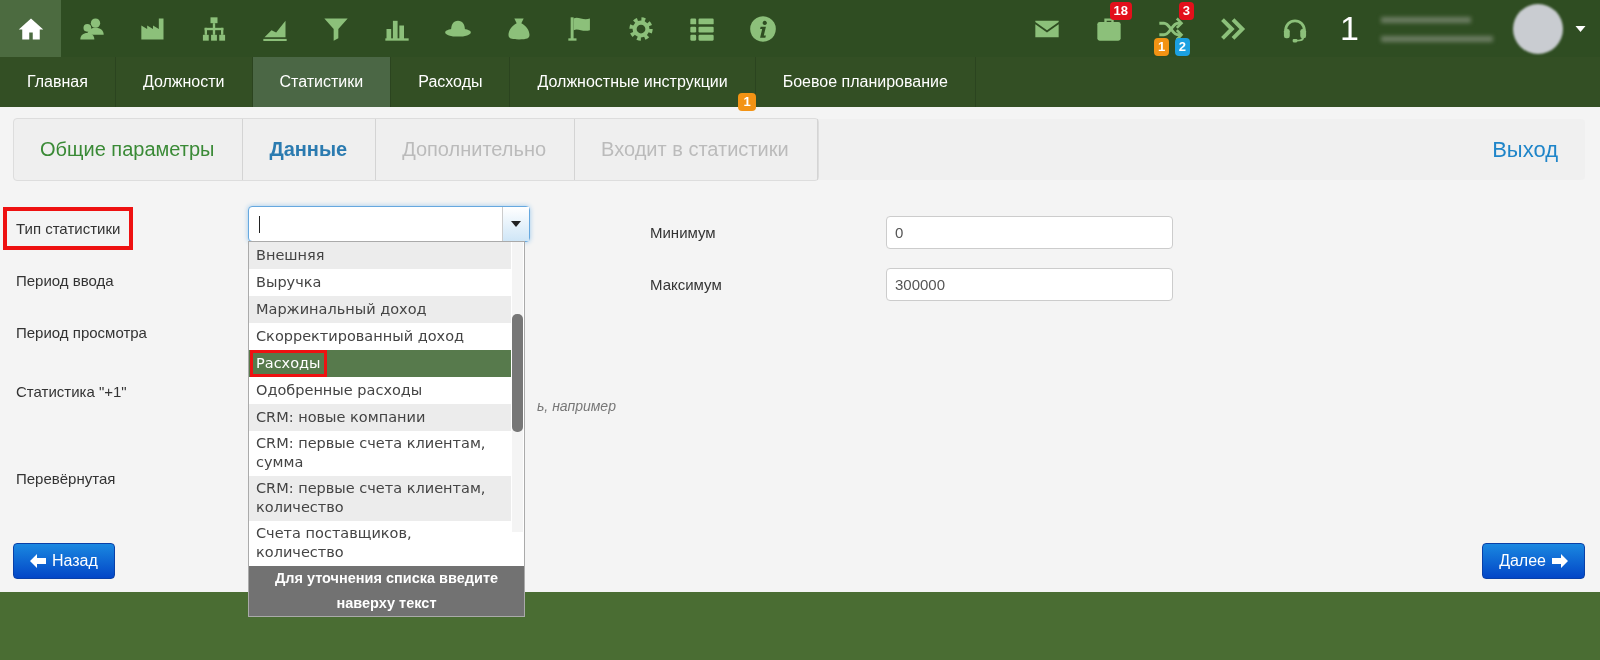  What do you see at coordinates (66, 478) in the screenshot?
I see `field-label: Перевёрнутая` at bounding box center [66, 478].